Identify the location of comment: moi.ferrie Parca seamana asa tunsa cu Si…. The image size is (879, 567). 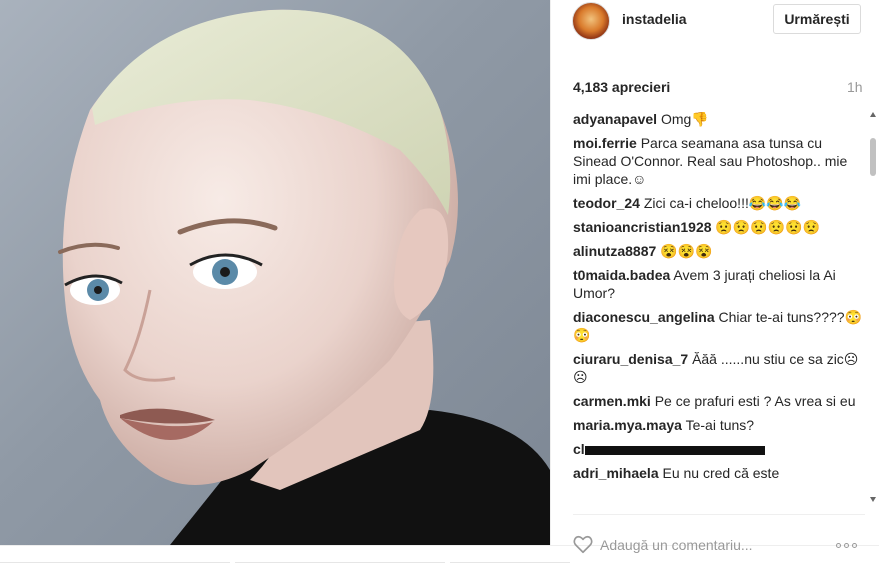
(719, 161).